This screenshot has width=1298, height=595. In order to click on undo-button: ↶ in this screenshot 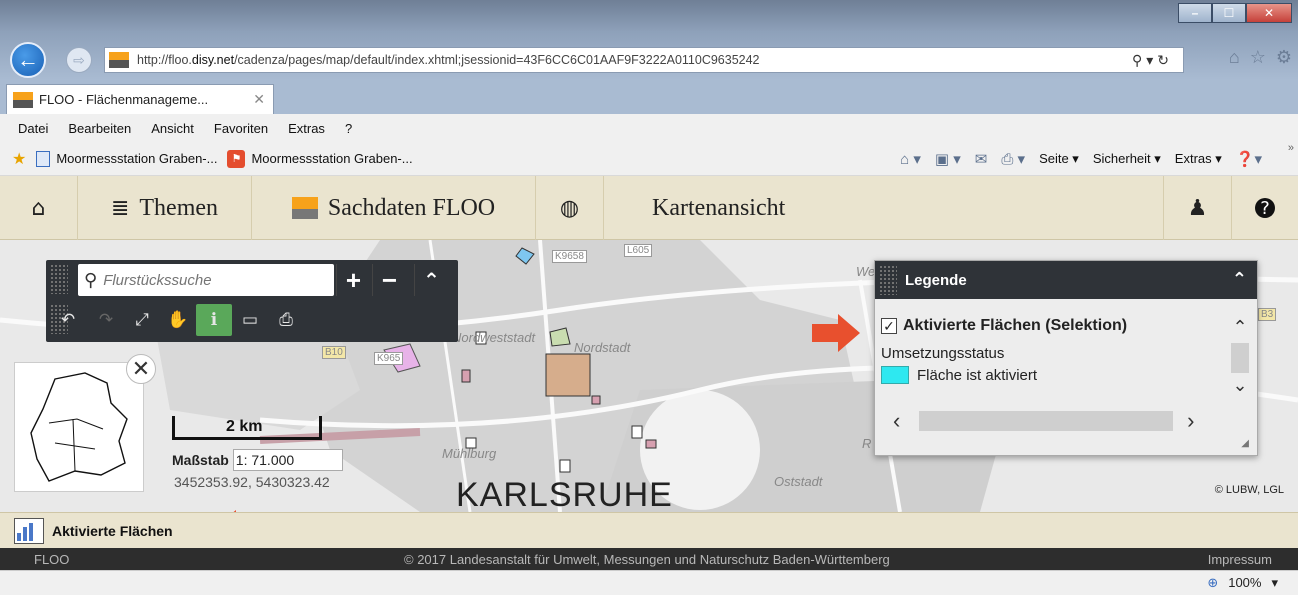, I will do `click(68, 320)`.